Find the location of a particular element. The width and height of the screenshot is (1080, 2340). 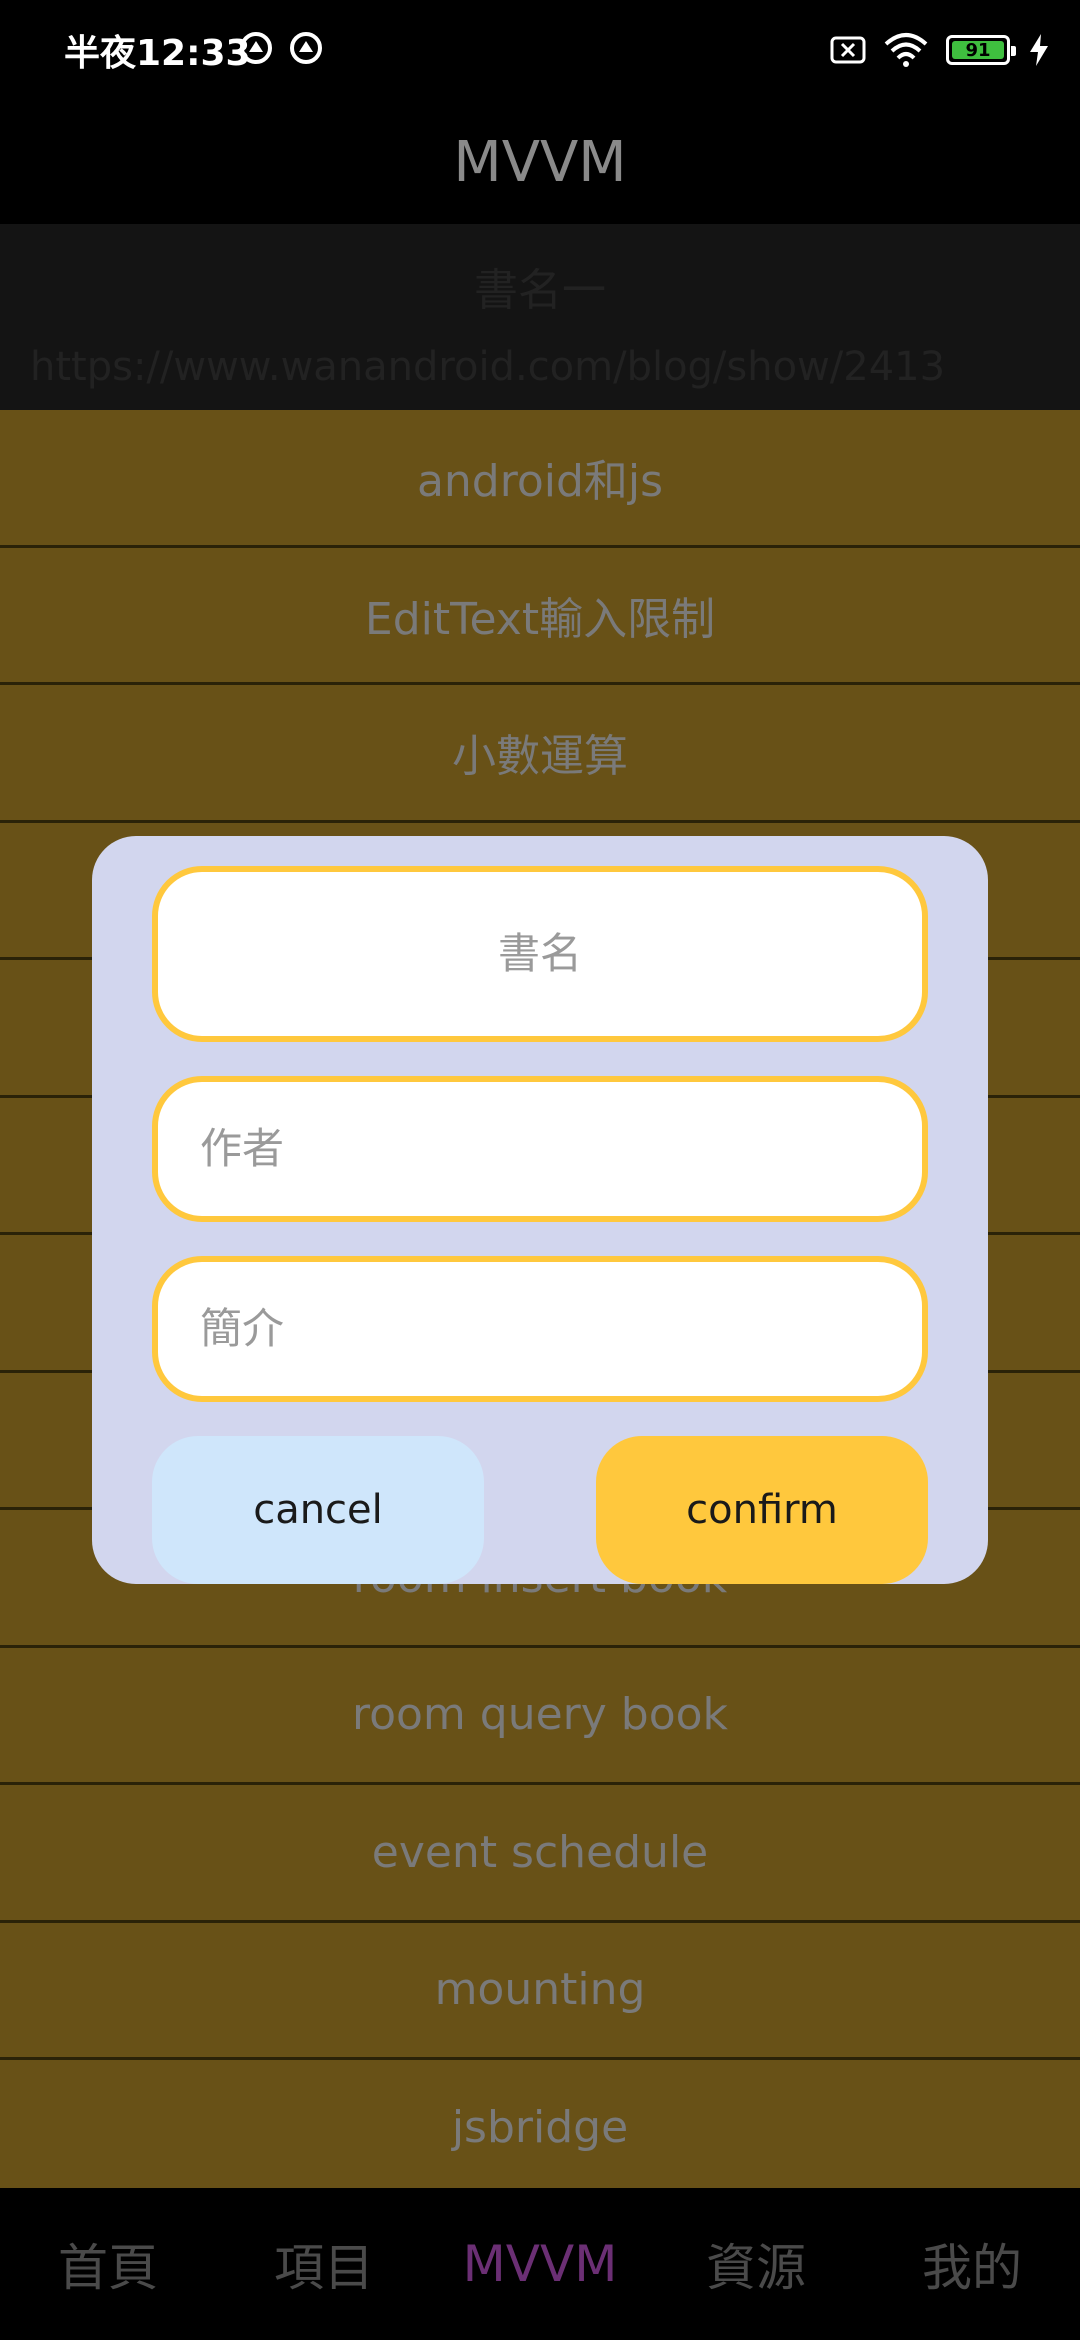

list-item: mounting is located at coordinates (540, 1991).